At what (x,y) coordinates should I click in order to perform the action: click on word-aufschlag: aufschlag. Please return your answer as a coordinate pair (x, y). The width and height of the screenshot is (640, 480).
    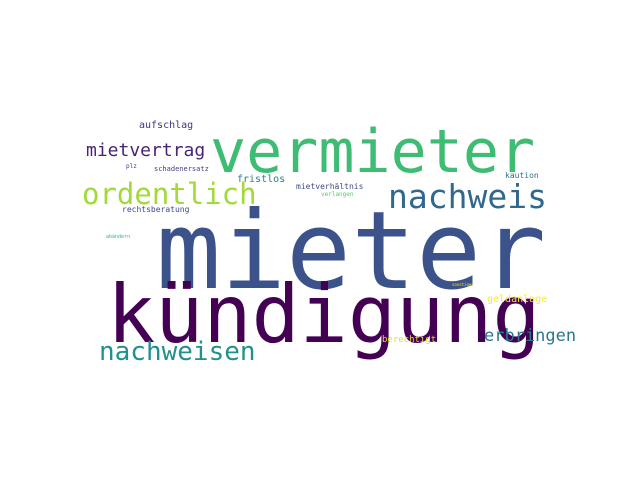
    Looking at the image, I should click on (166, 125).